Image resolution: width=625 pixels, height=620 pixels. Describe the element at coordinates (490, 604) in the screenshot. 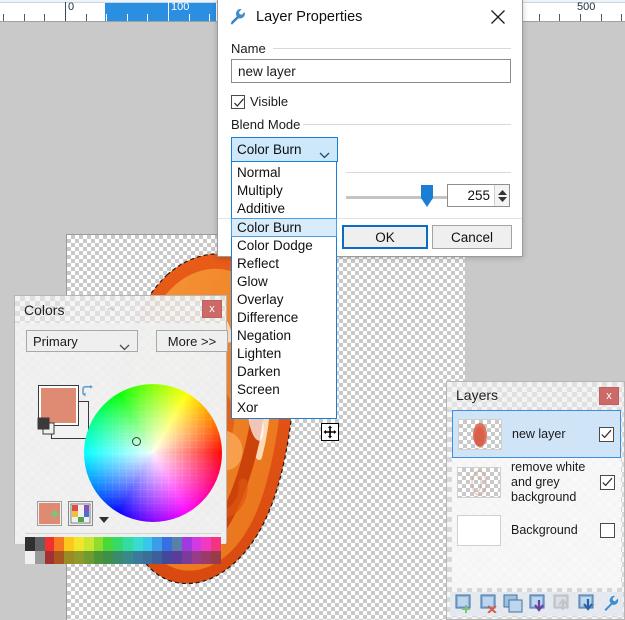

I see `delete-layer-icon` at that location.